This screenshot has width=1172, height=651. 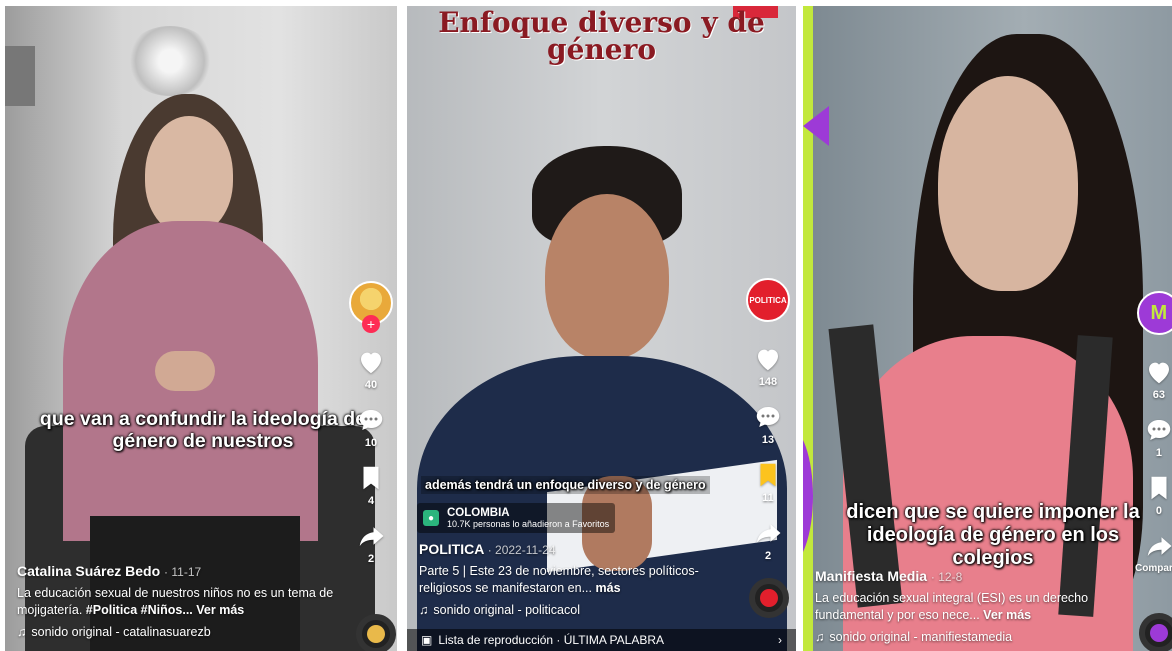 I want to click on avatar-label: POLITICA, so click(x=768, y=300).